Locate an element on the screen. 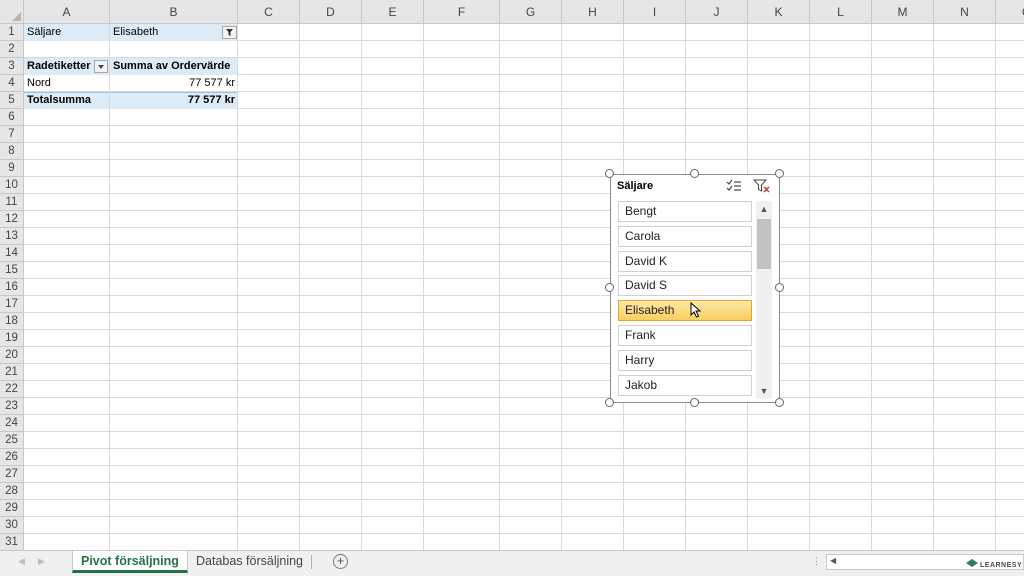 This screenshot has height=576, width=1024. column-header: L is located at coordinates (841, 12).